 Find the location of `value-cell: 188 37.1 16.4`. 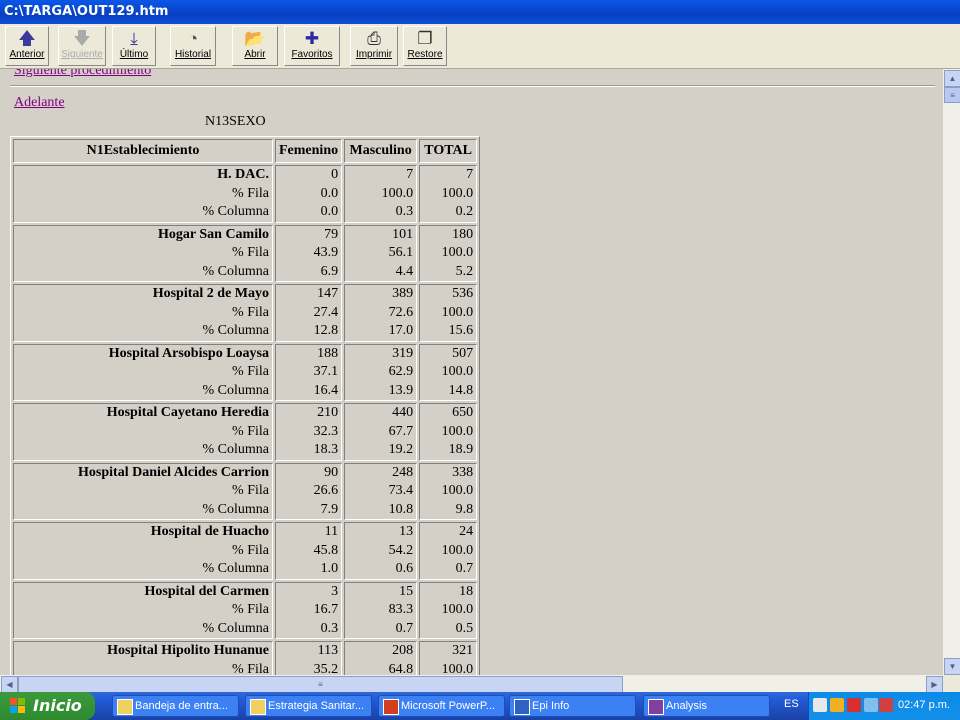

value-cell: 188 37.1 16.4 is located at coordinates (309, 372).